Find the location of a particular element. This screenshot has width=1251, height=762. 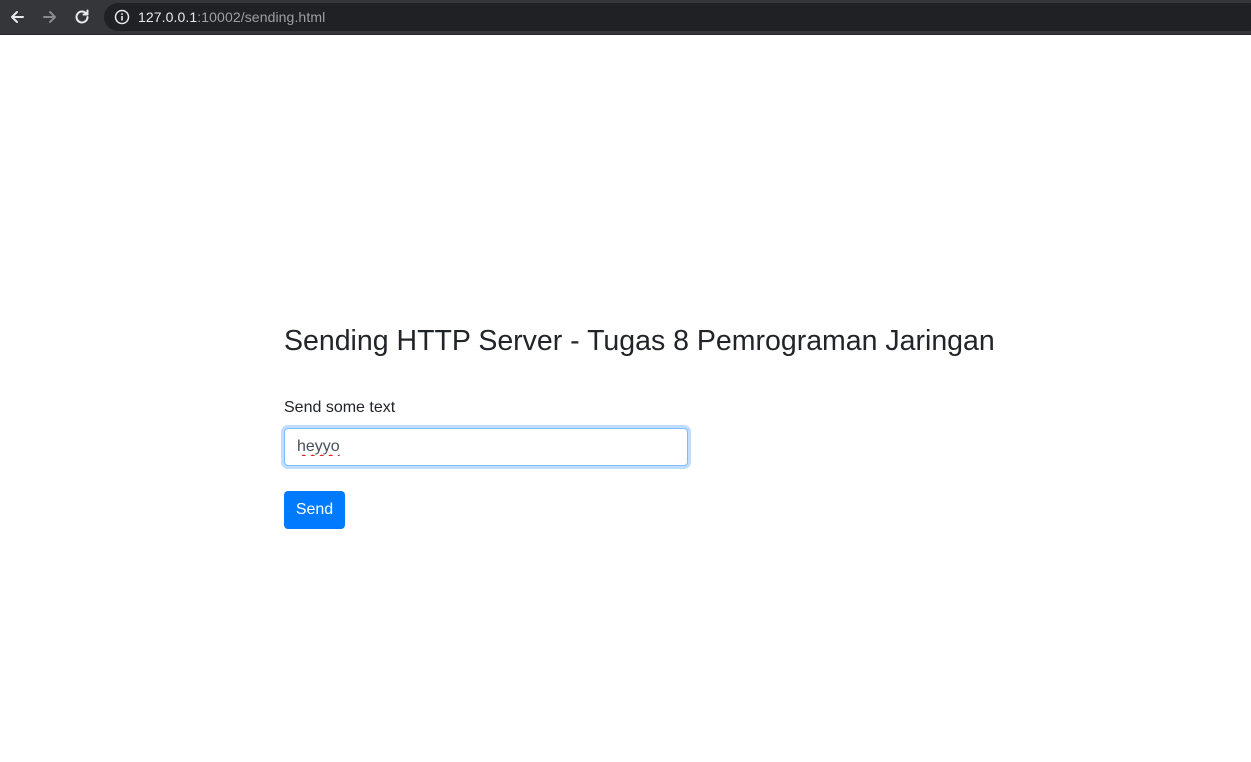

forward-button is located at coordinates (50, 17).